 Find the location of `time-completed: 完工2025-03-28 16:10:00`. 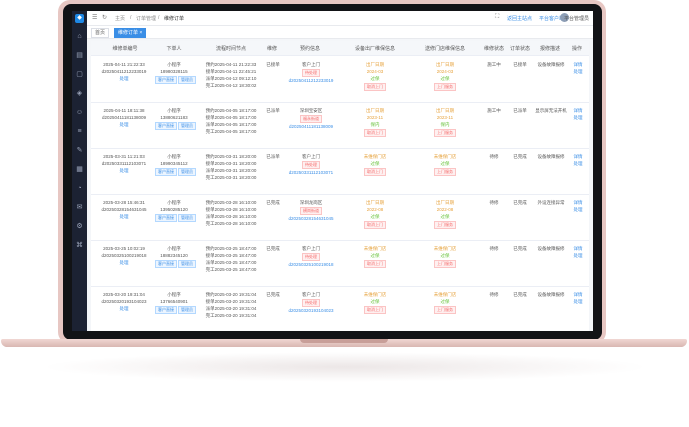

time-completed: 完工2025-03-28 16:10:00 is located at coordinates (231, 223).